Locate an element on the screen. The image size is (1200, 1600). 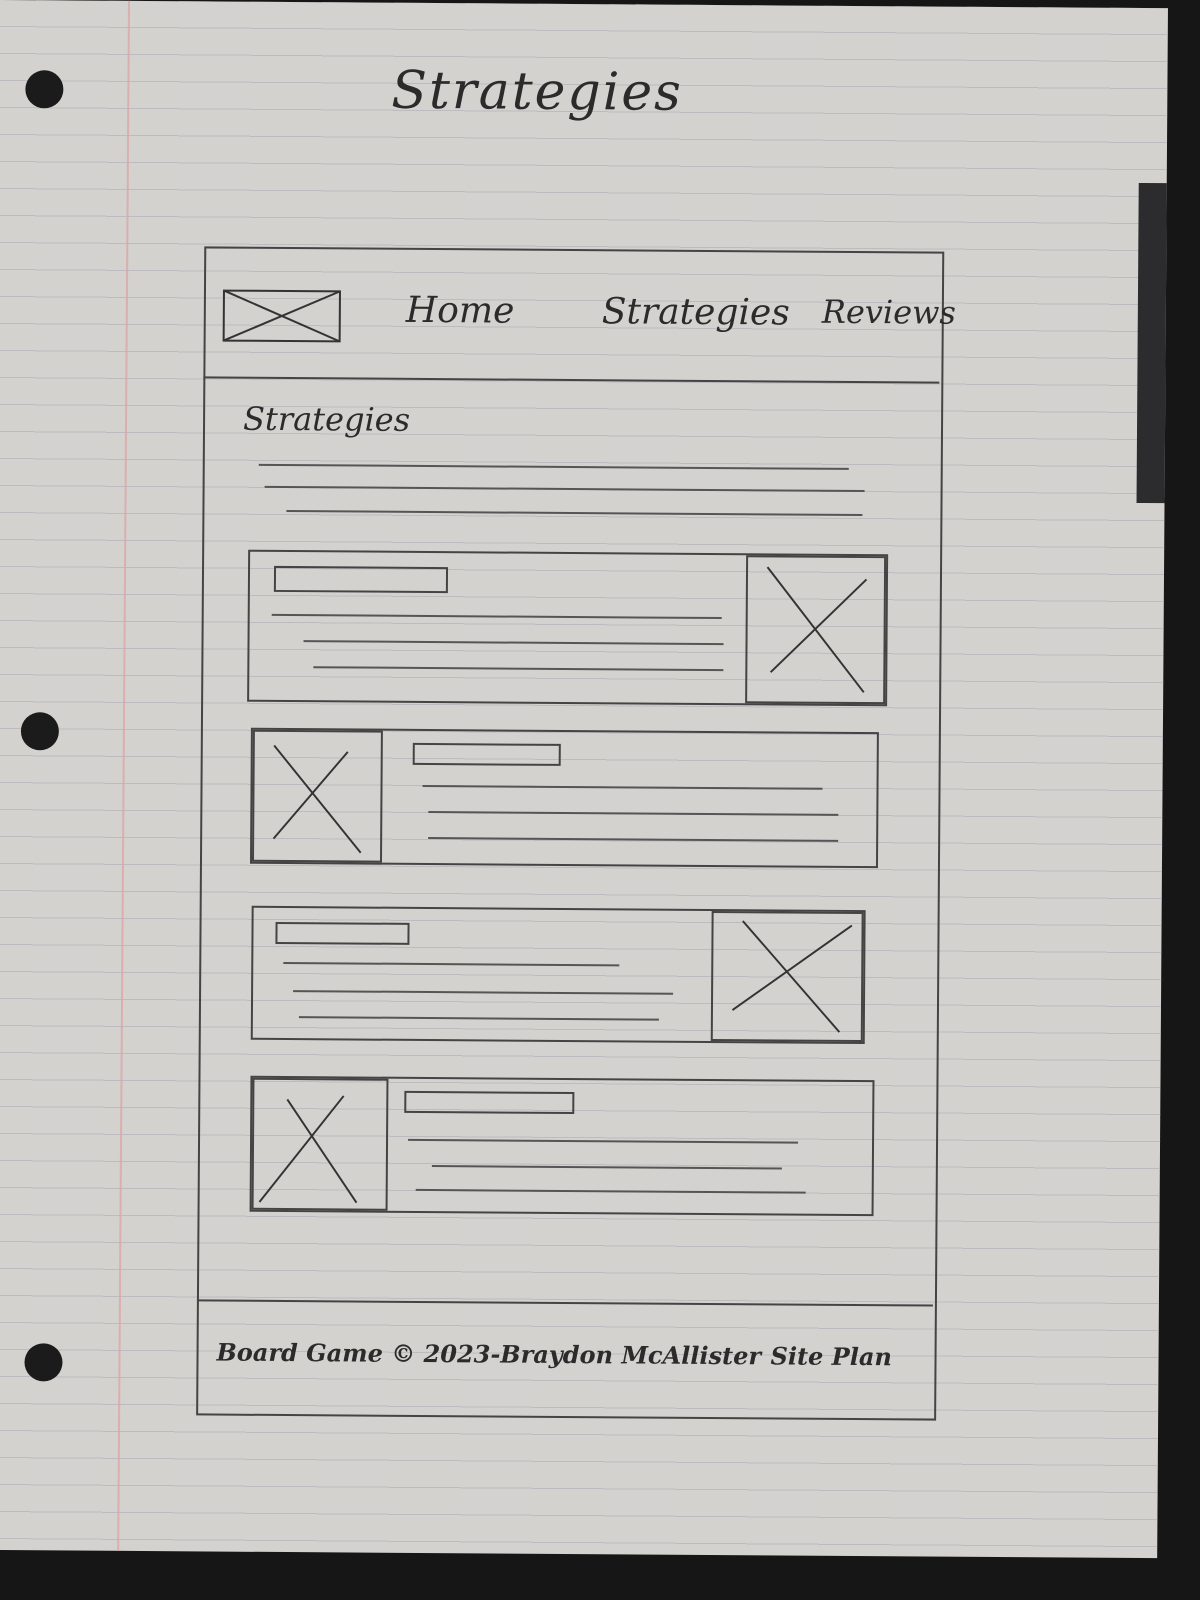
footer-copyright: Board Game © 2023-Braydon McAllister is located at coordinates (489, 1354).